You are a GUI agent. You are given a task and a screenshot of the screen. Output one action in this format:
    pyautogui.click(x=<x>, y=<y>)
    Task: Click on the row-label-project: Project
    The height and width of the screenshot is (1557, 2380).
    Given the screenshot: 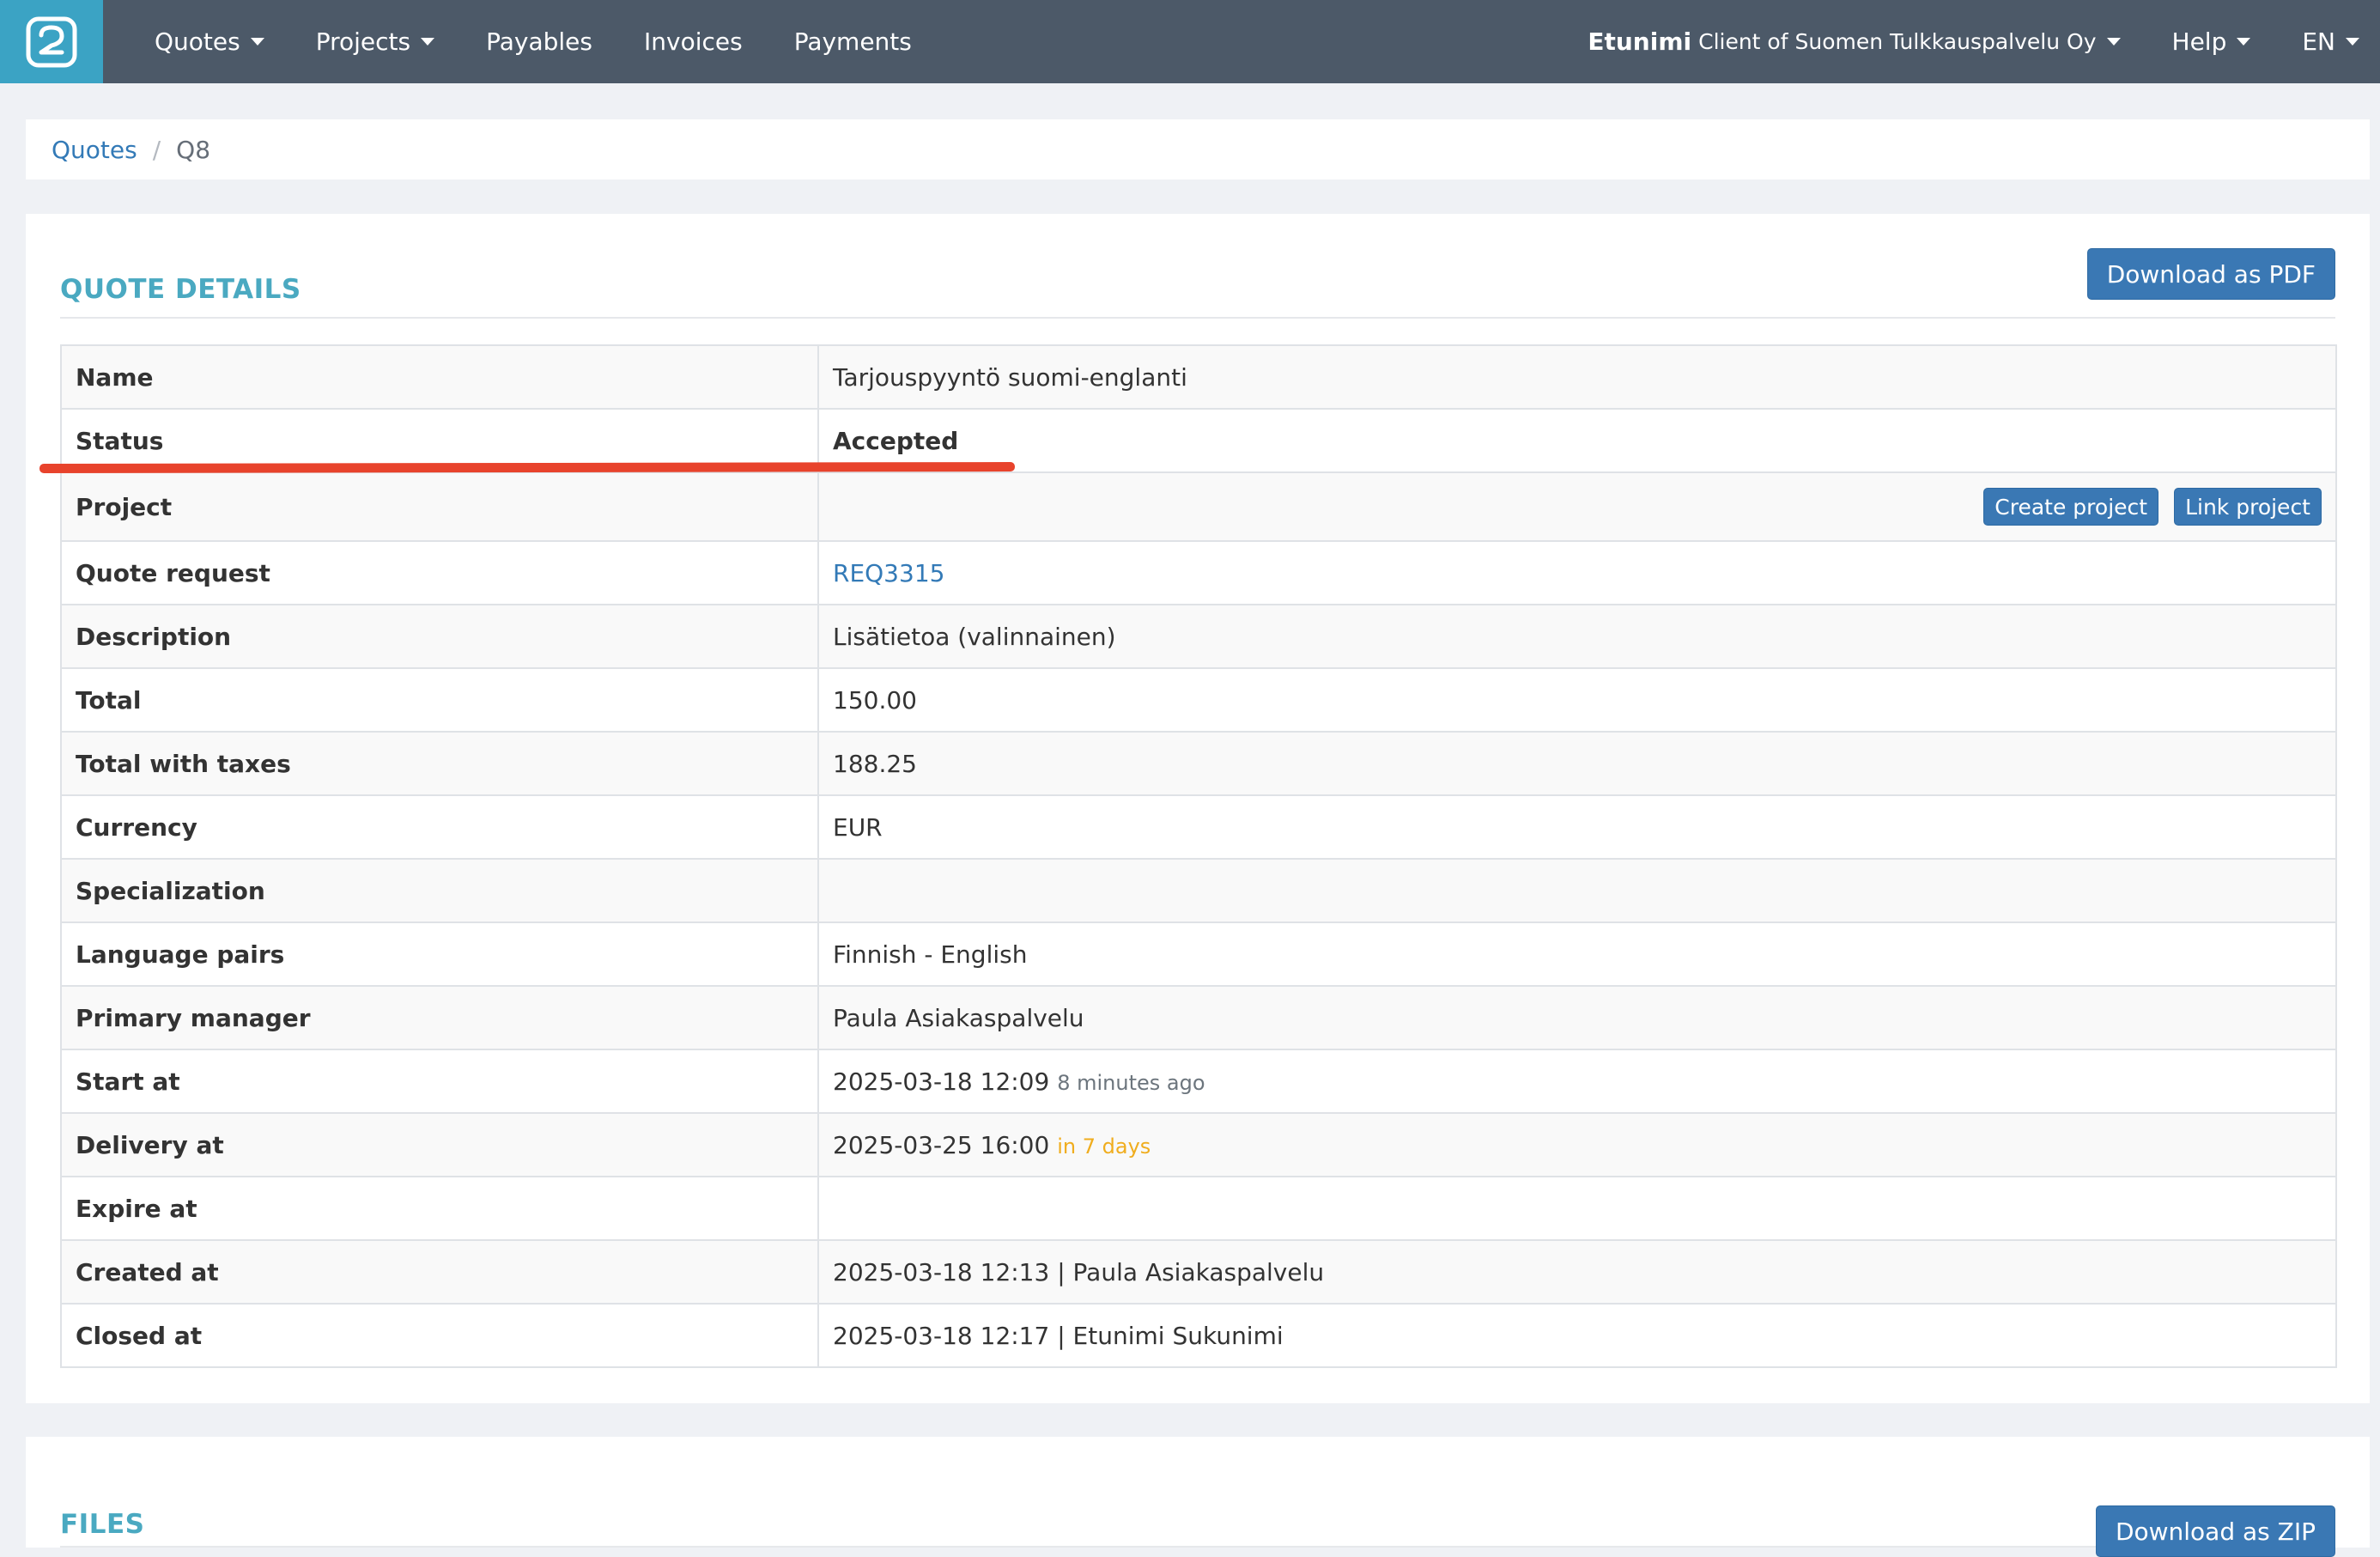 What is the action you would take?
    pyautogui.click(x=439, y=507)
    